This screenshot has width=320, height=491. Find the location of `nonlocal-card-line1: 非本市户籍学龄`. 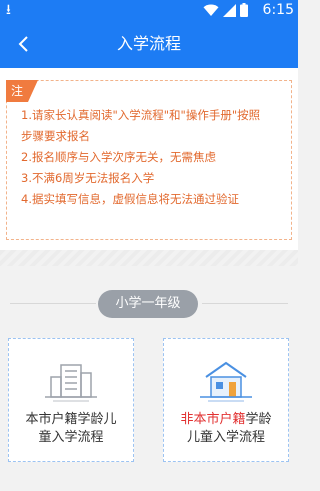

nonlocal-card-line1: 非本市户籍学龄 is located at coordinates (226, 420).